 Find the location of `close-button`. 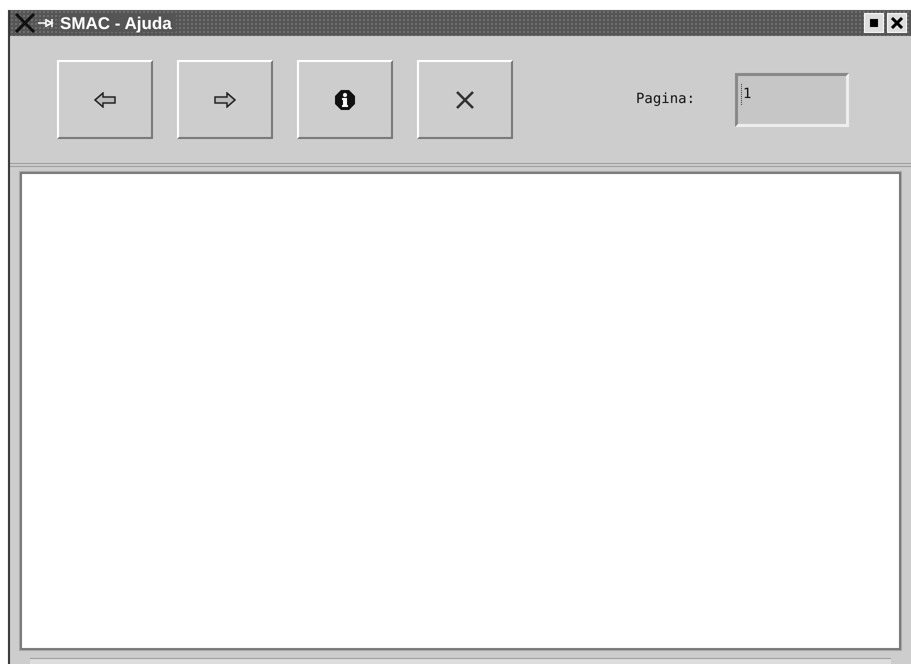

close-button is located at coordinates (897, 23).